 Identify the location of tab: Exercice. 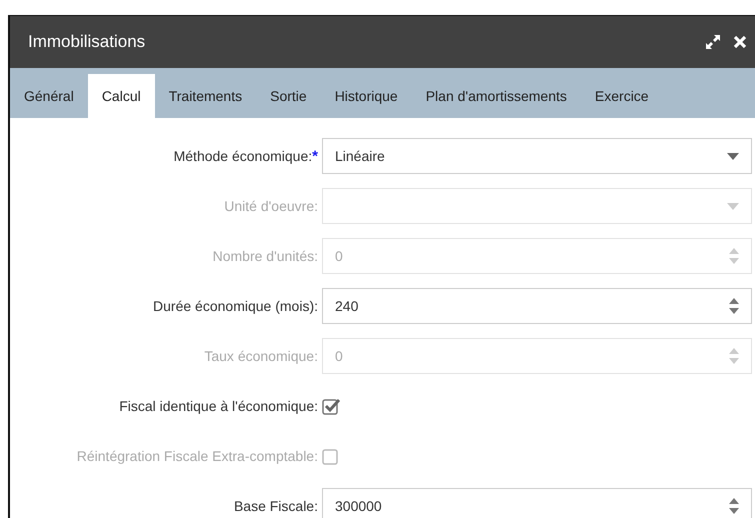
(621, 96).